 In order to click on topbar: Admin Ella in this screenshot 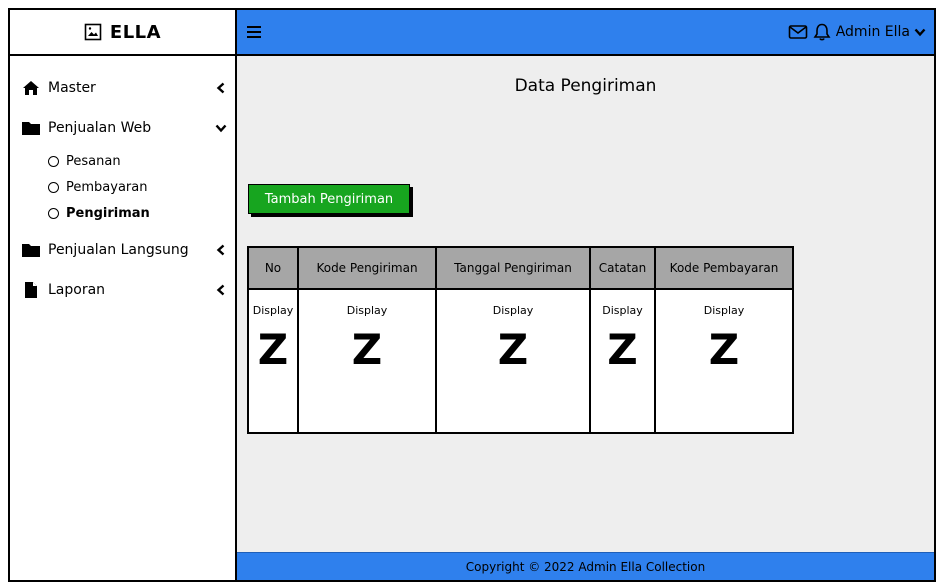, I will do `click(585, 33)`.